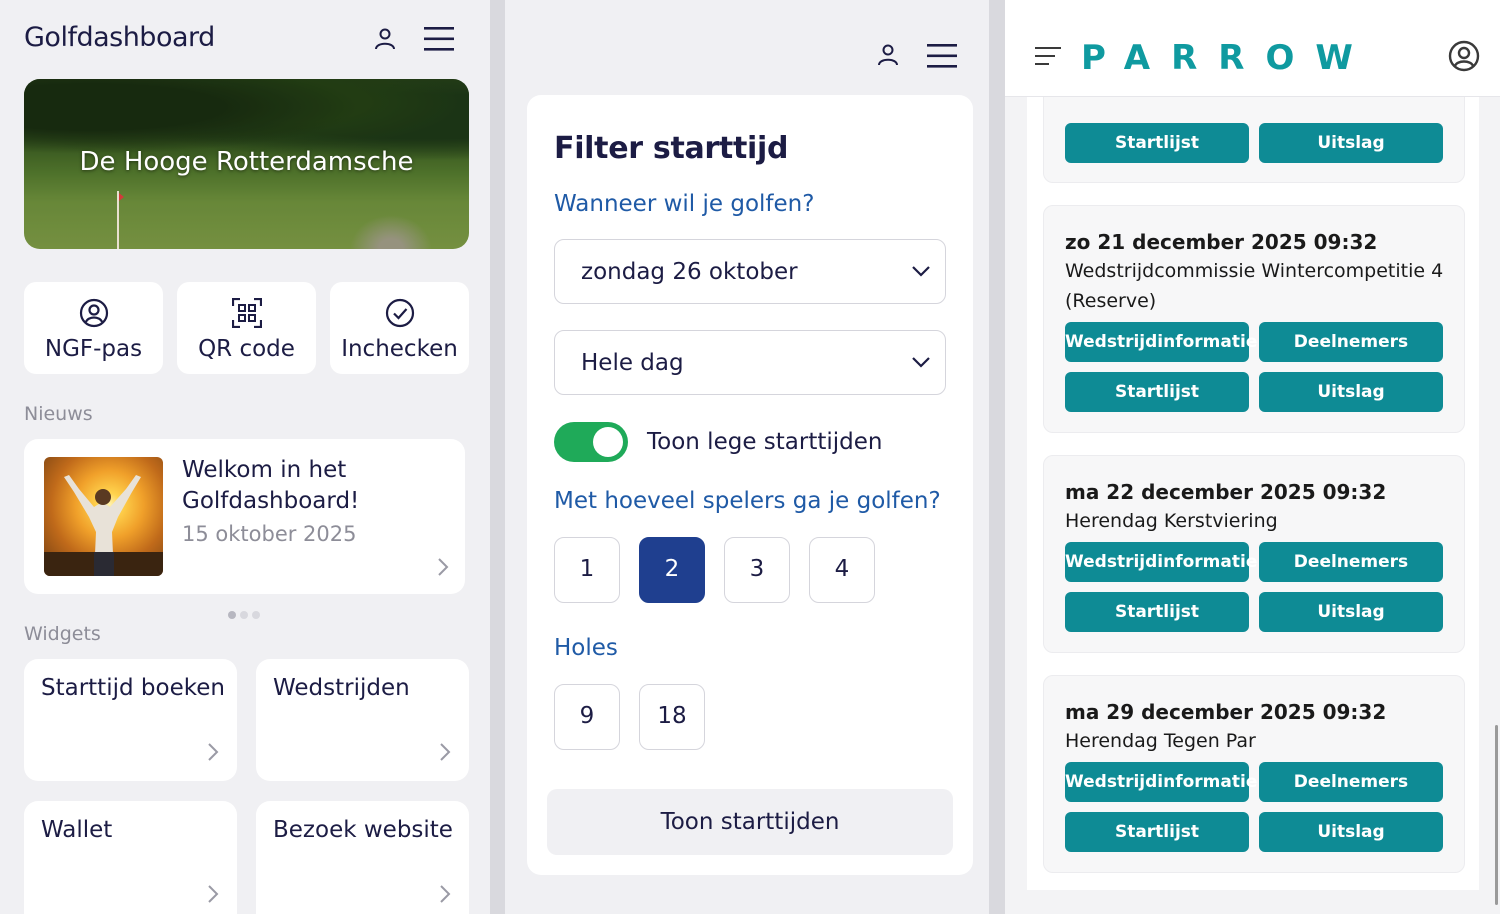 Image resolution: width=1500 pixels, height=914 pixels. Describe the element at coordinates (58, 414) in the screenshot. I see `news-section-label: Nieuws` at that location.